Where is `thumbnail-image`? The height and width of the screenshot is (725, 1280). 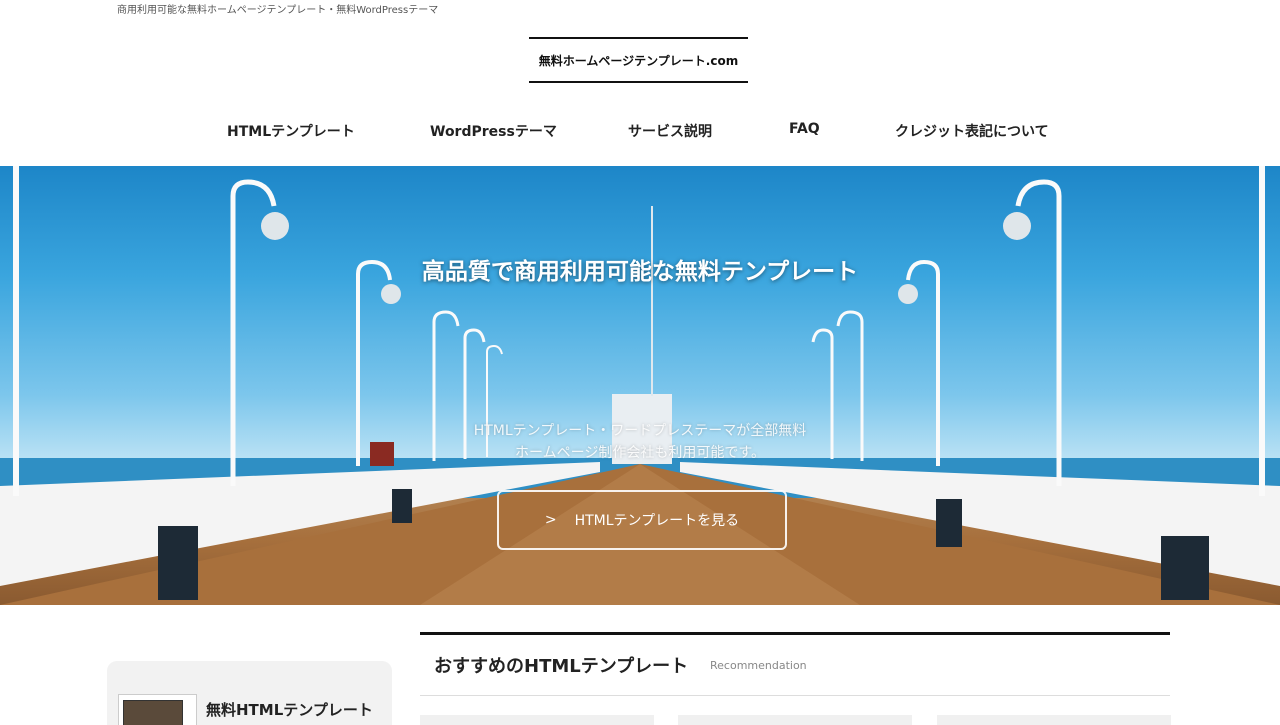 thumbnail-image is located at coordinates (153, 712).